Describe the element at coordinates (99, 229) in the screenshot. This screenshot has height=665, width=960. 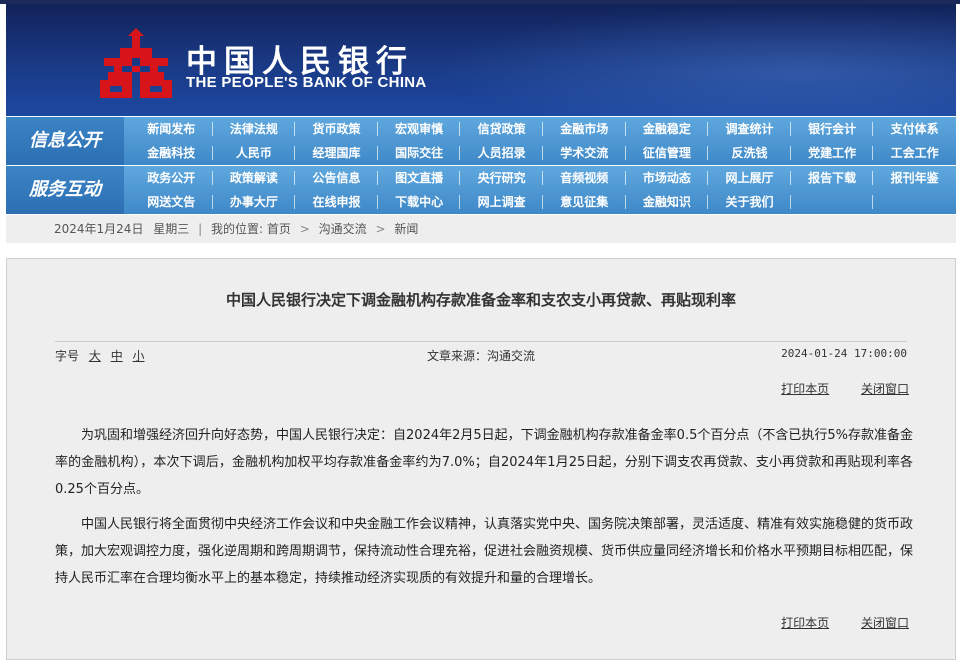
I see `current-date: 2024年1月24日` at that location.